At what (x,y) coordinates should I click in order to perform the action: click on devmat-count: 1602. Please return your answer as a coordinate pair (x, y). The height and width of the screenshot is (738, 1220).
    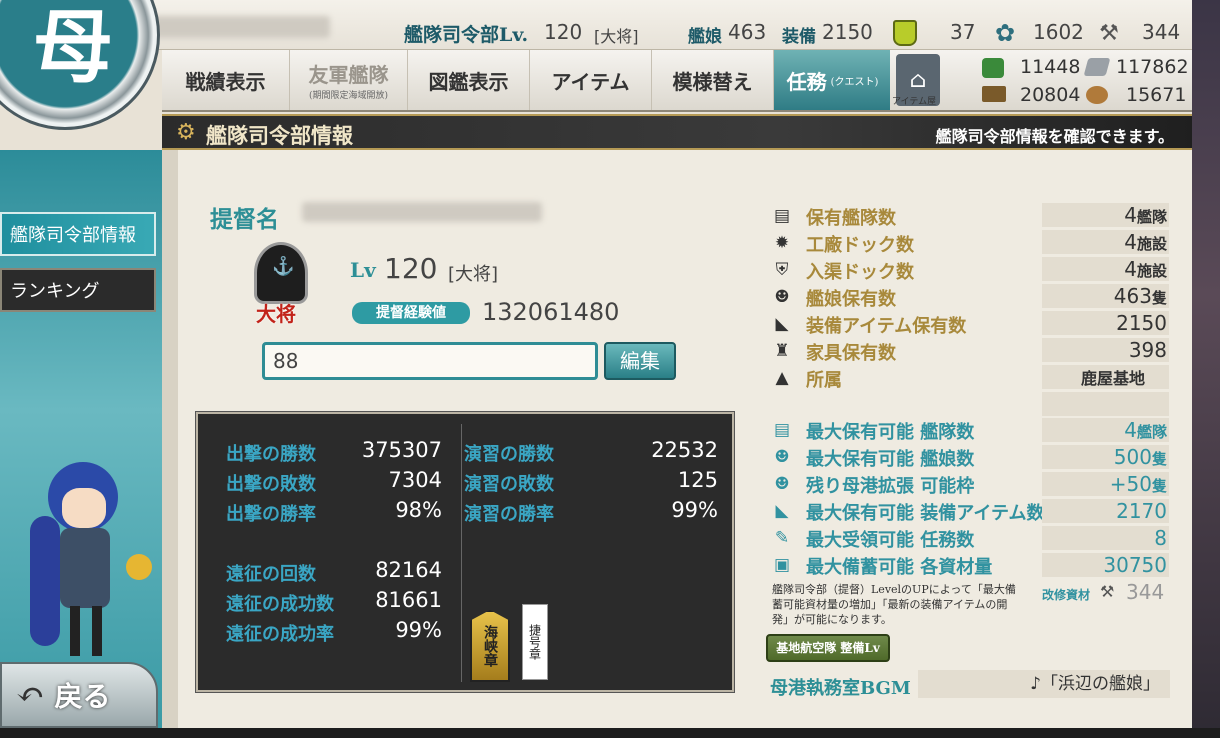
    Looking at the image, I should click on (1058, 32).